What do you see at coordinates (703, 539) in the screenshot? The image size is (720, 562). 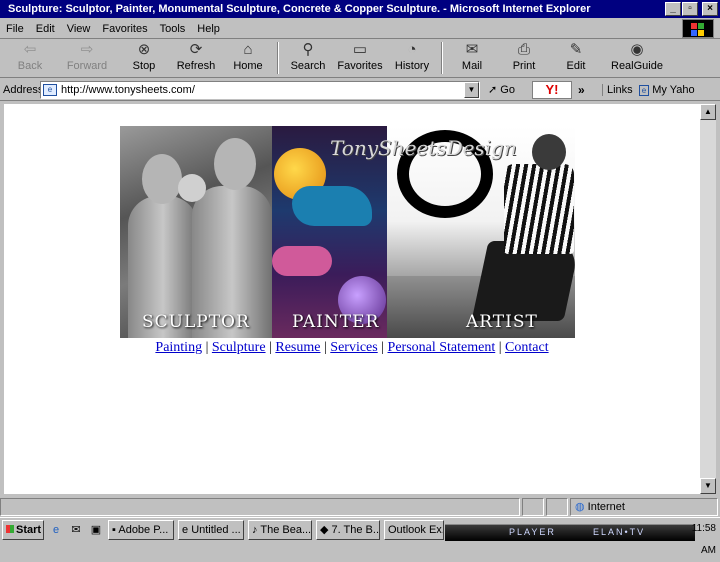 I see `system-tray-clock: 11:58 AM` at bounding box center [703, 539].